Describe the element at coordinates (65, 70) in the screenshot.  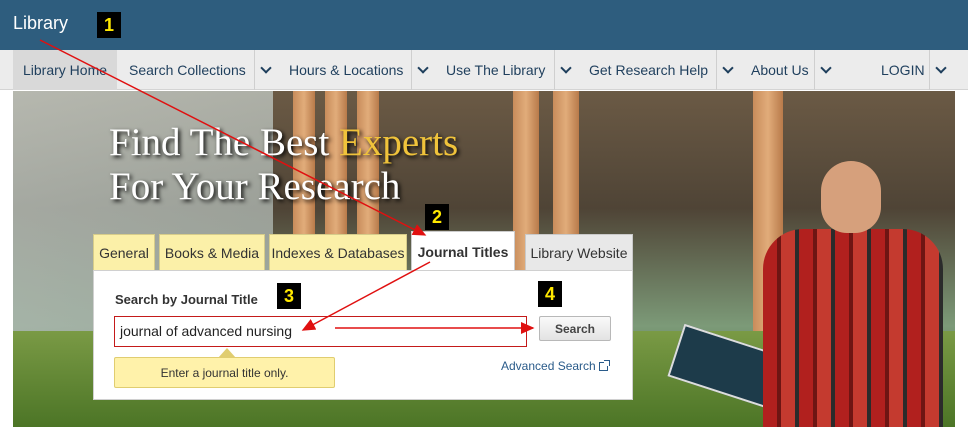
I see `nav-library-home: Library Home` at that location.